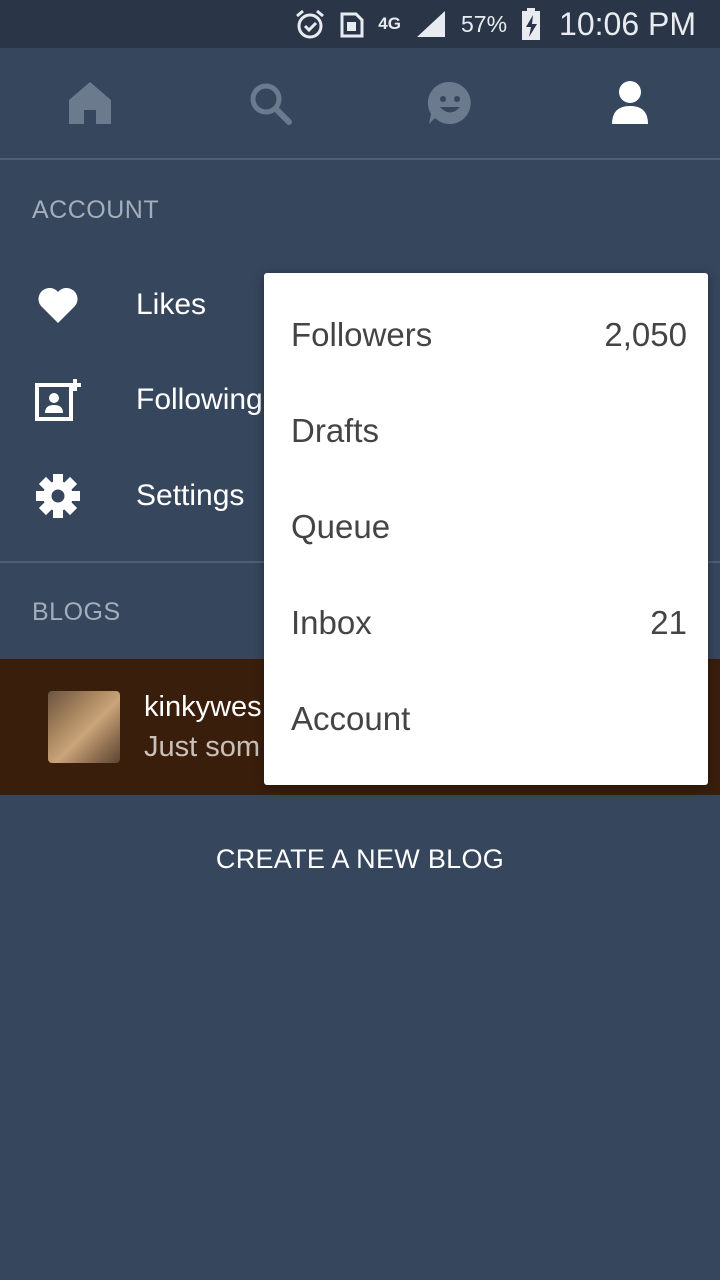 The width and height of the screenshot is (720, 1280). What do you see at coordinates (171, 304) in the screenshot?
I see `menu-item-label: Likes` at bounding box center [171, 304].